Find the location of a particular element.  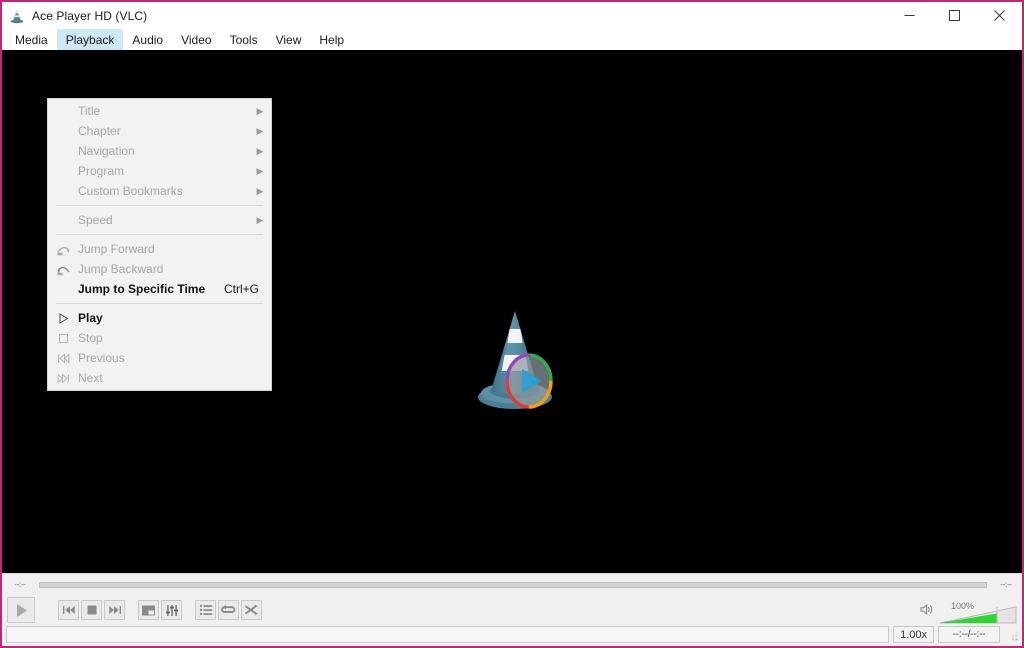

view-controls-group is located at coordinates (161, 610).